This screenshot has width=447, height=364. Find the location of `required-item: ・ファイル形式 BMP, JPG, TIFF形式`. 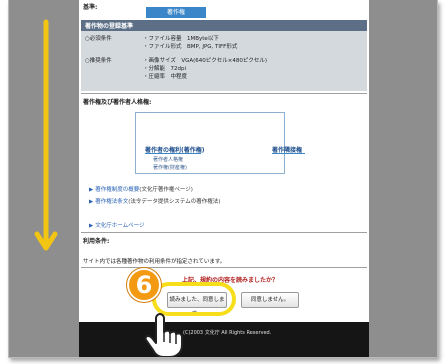

required-item: ・ファイル形式 BMP, JPG, TIFF形式 is located at coordinates (190, 47).